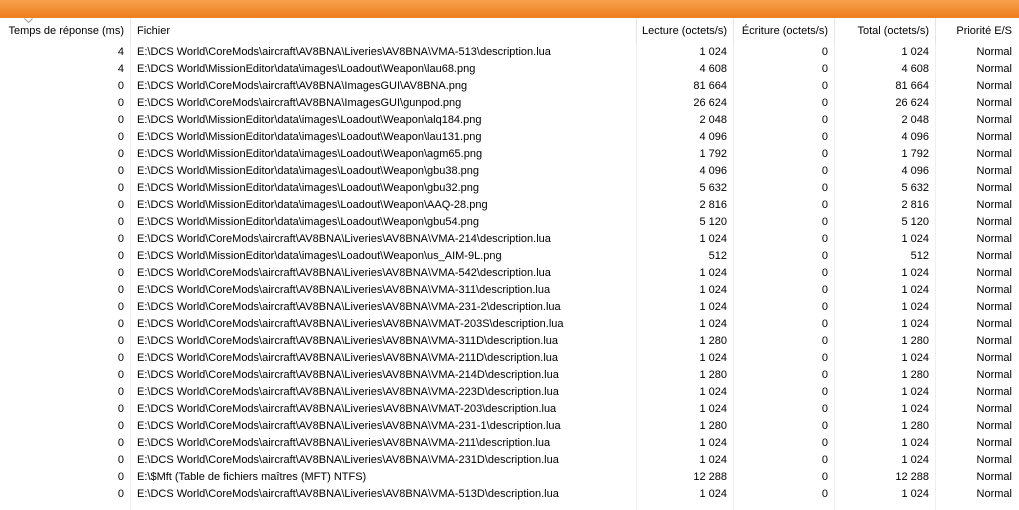  What do you see at coordinates (915, 188) in the screenshot?
I see `total-rate-cell: 5 632` at bounding box center [915, 188].